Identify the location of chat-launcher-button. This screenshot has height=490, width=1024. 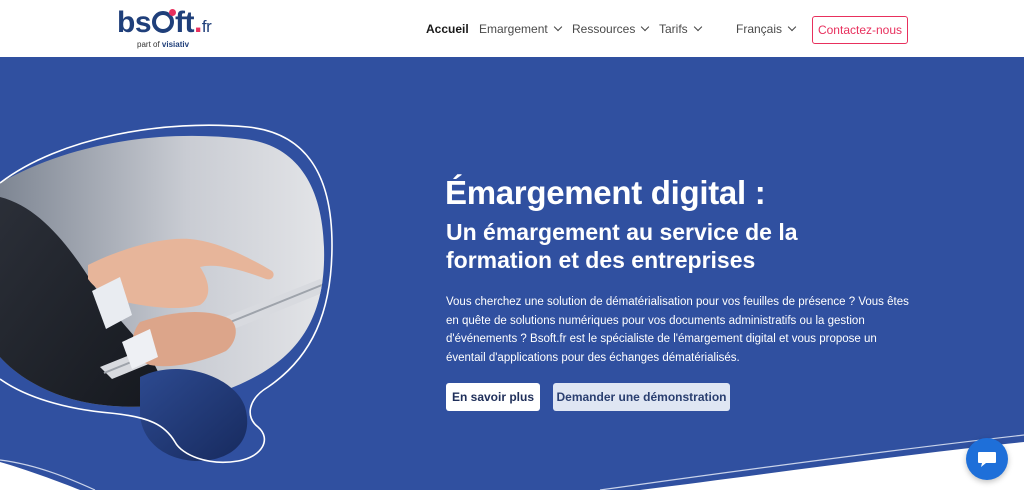
(987, 459).